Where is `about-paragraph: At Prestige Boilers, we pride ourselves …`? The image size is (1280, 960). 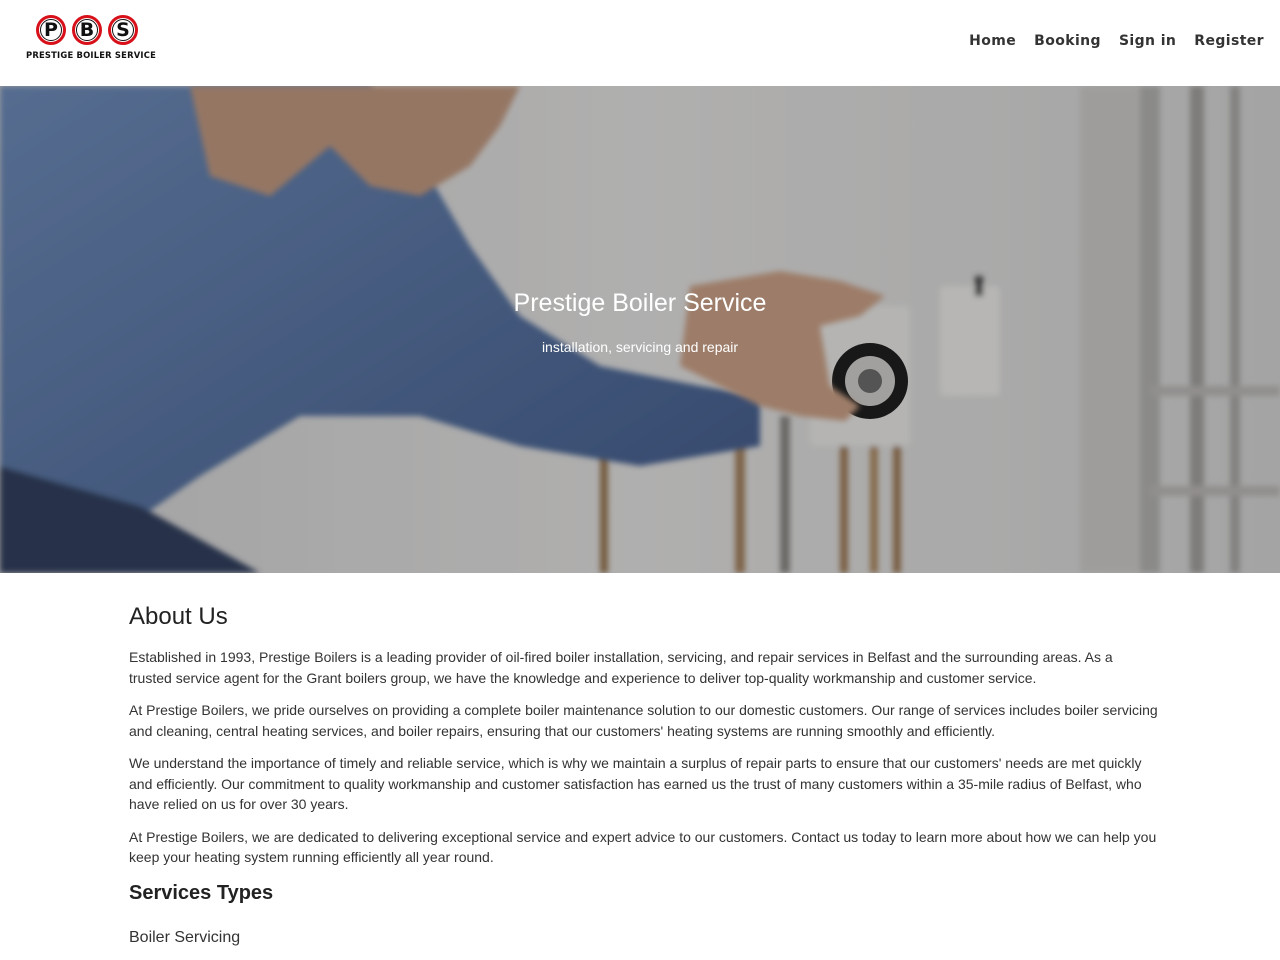 about-paragraph: At Prestige Boilers, we pride ourselves … is located at coordinates (643, 720).